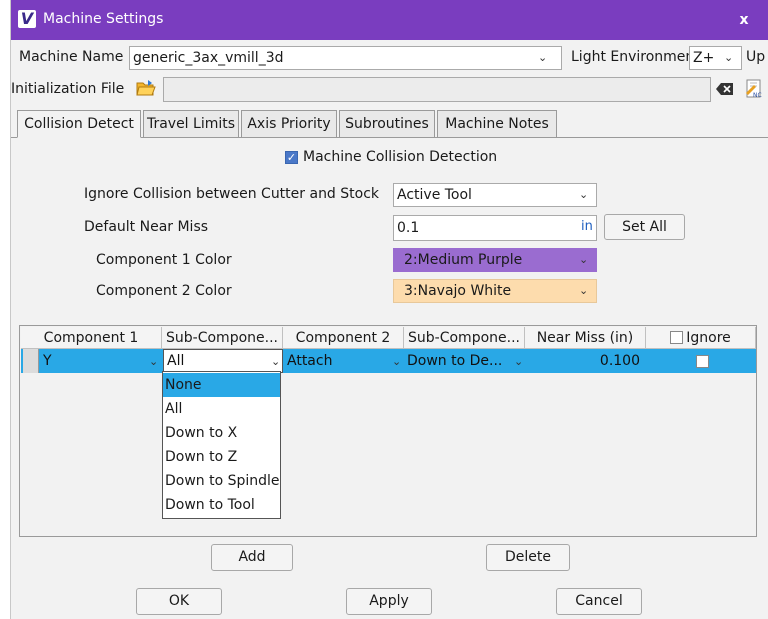 This screenshot has width=768, height=619. I want to click on up-label: Up, so click(756, 57).